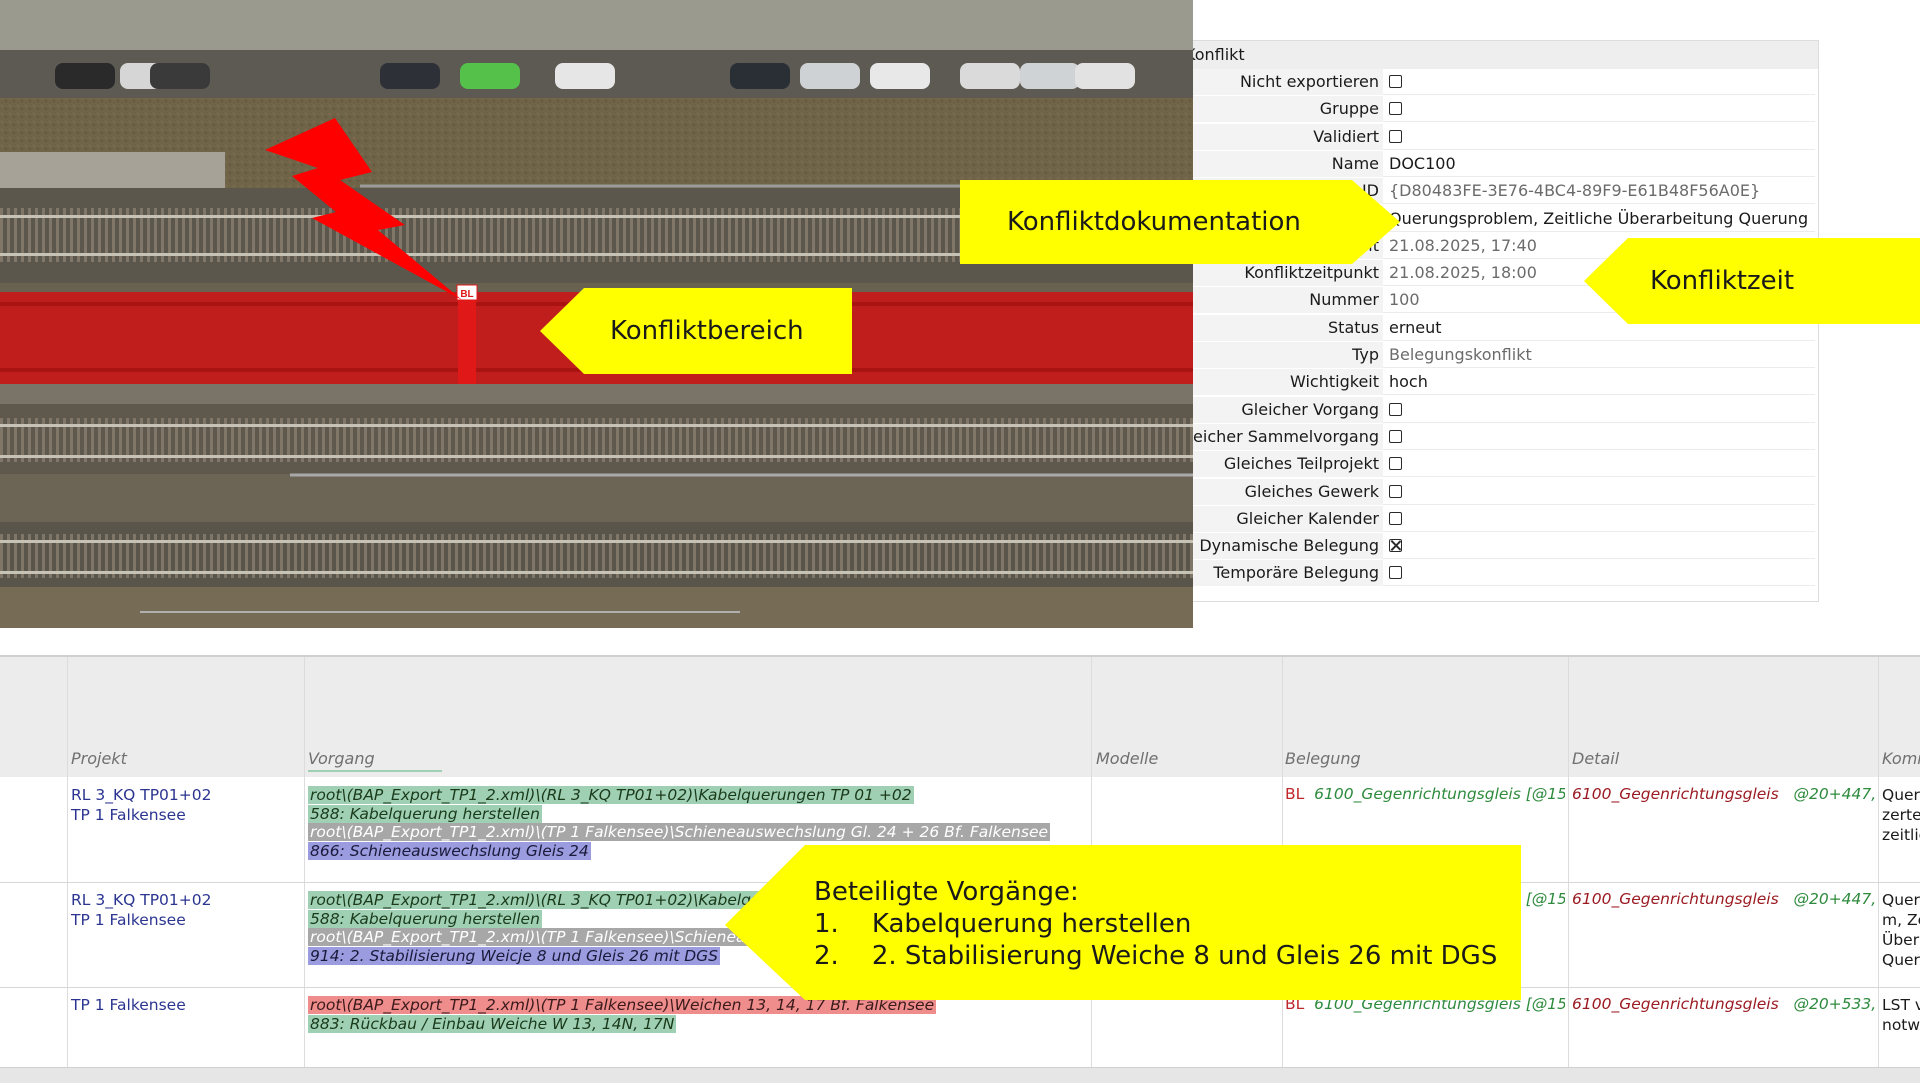  Describe the element at coordinates (99, 758) in the screenshot. I see `column-header-projekt: Projekt` at that location.